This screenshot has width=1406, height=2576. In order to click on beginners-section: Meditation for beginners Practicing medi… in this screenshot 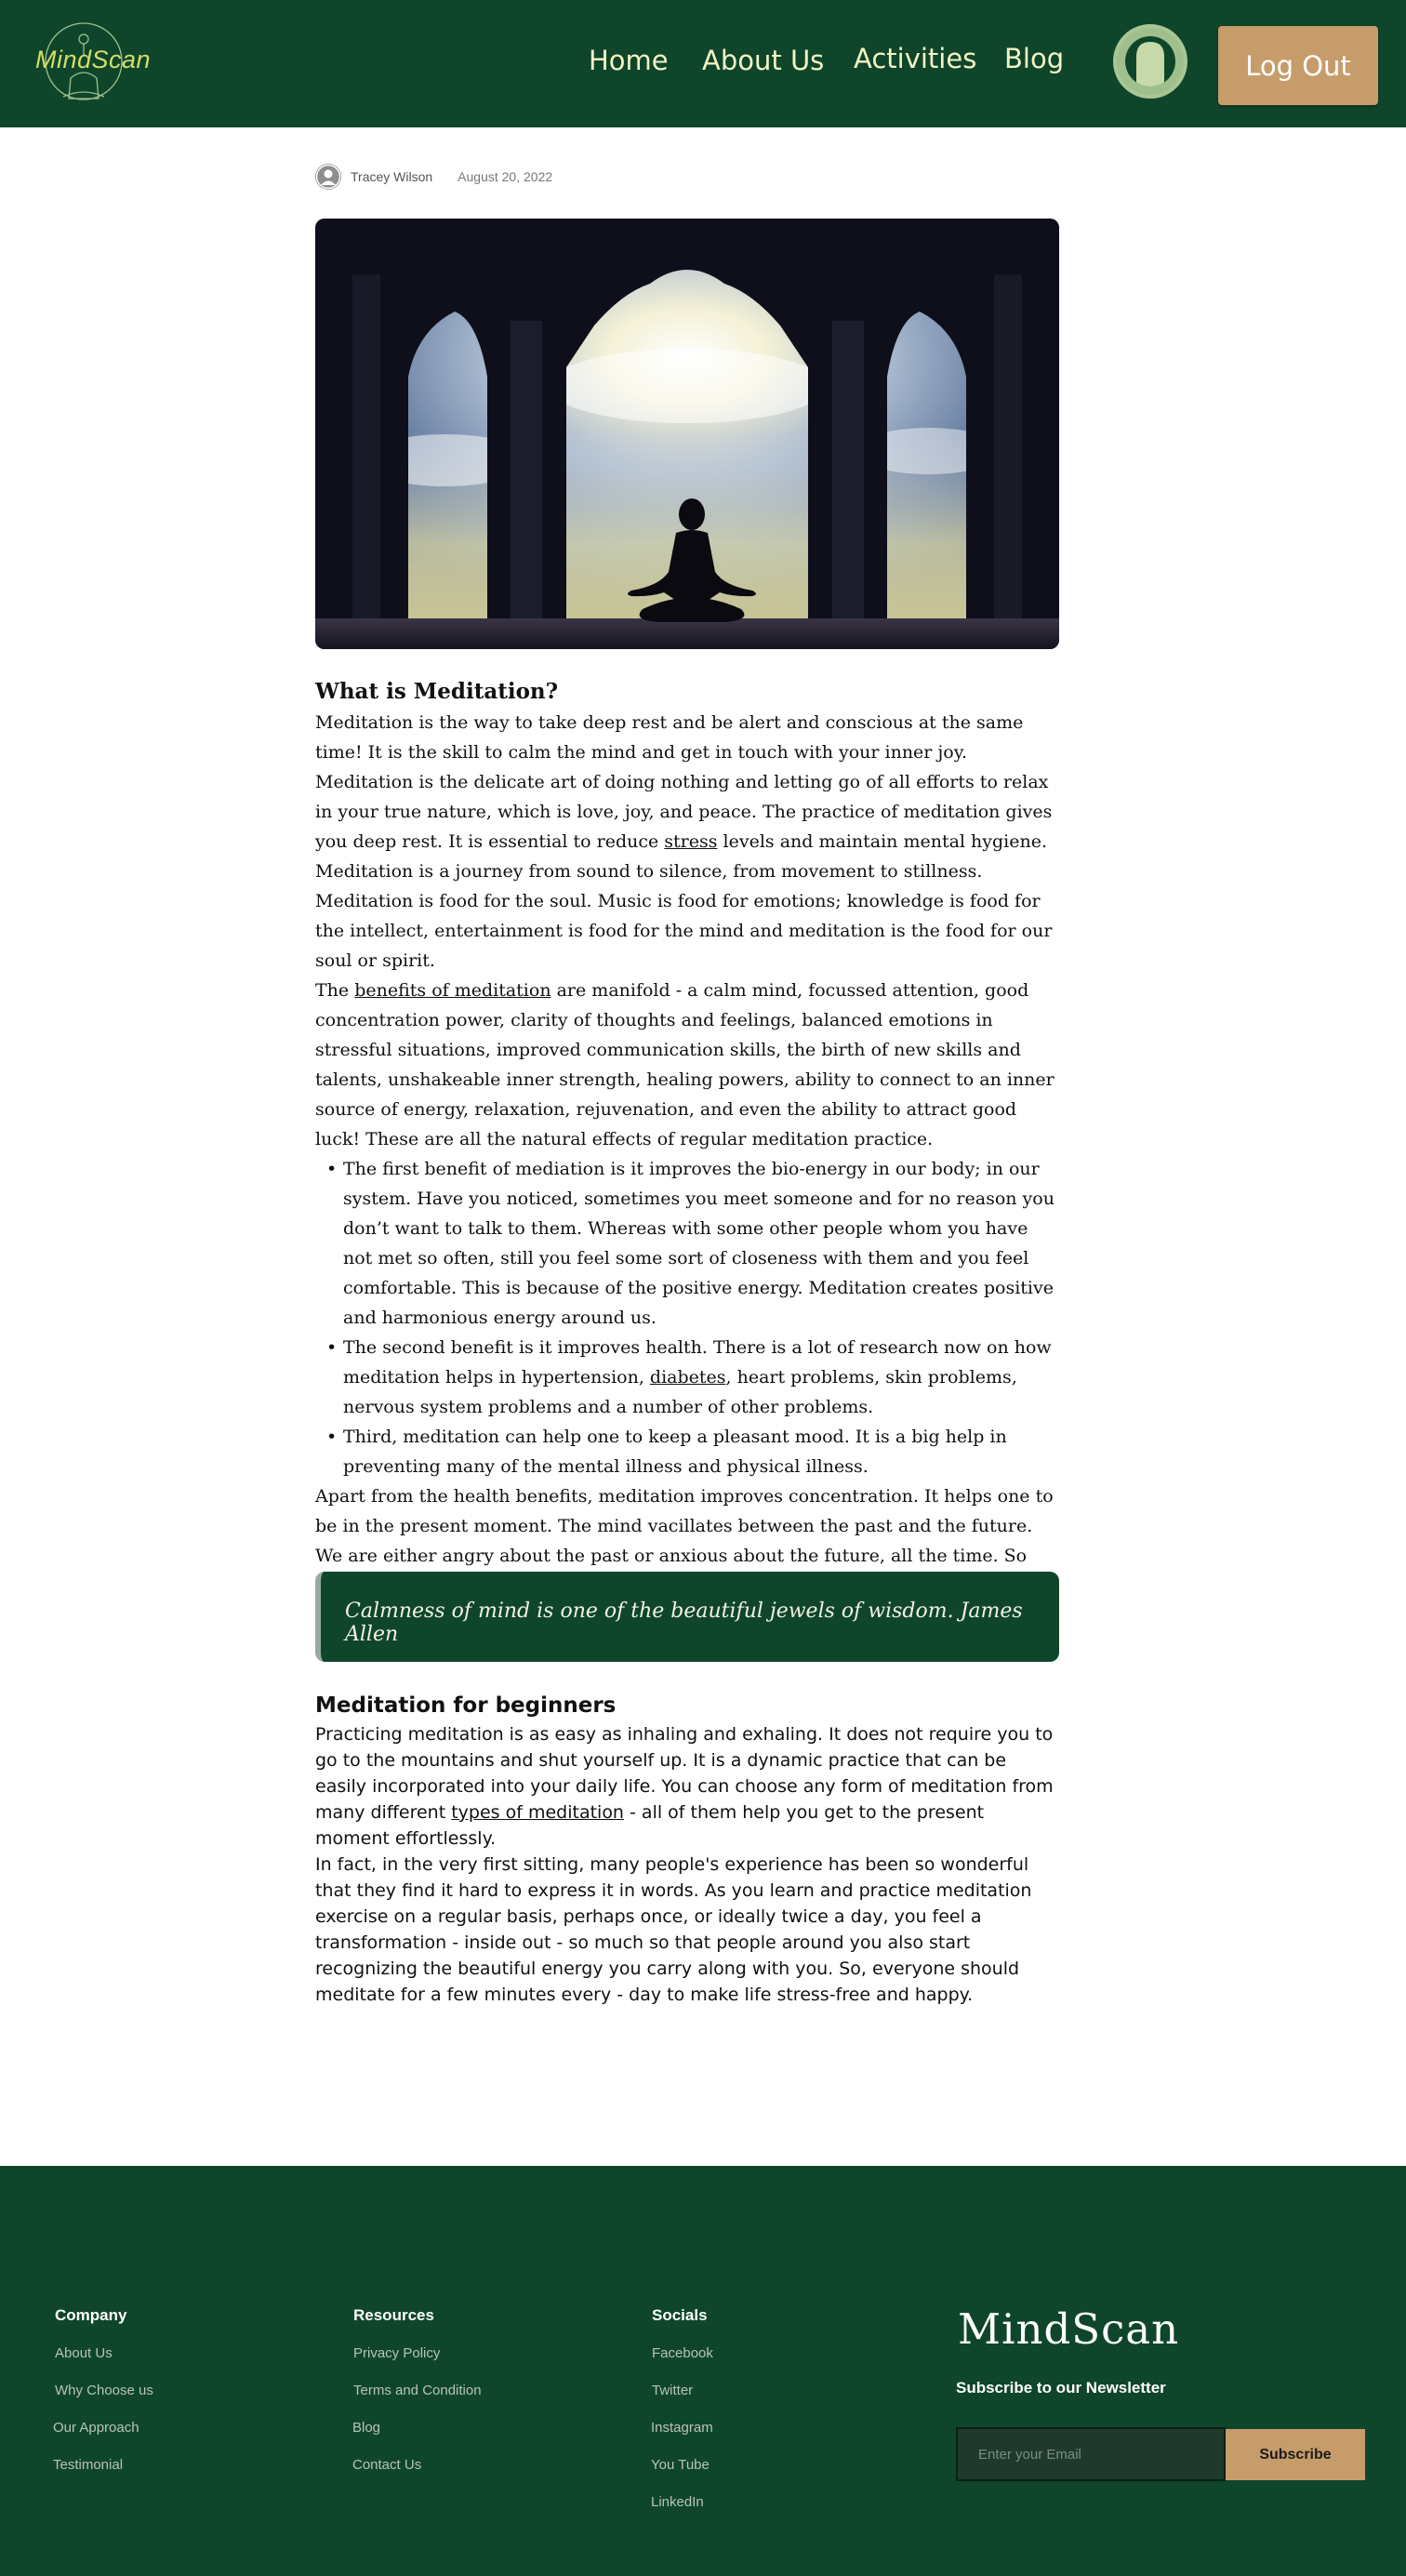, I will do `click(687, 1849)`.